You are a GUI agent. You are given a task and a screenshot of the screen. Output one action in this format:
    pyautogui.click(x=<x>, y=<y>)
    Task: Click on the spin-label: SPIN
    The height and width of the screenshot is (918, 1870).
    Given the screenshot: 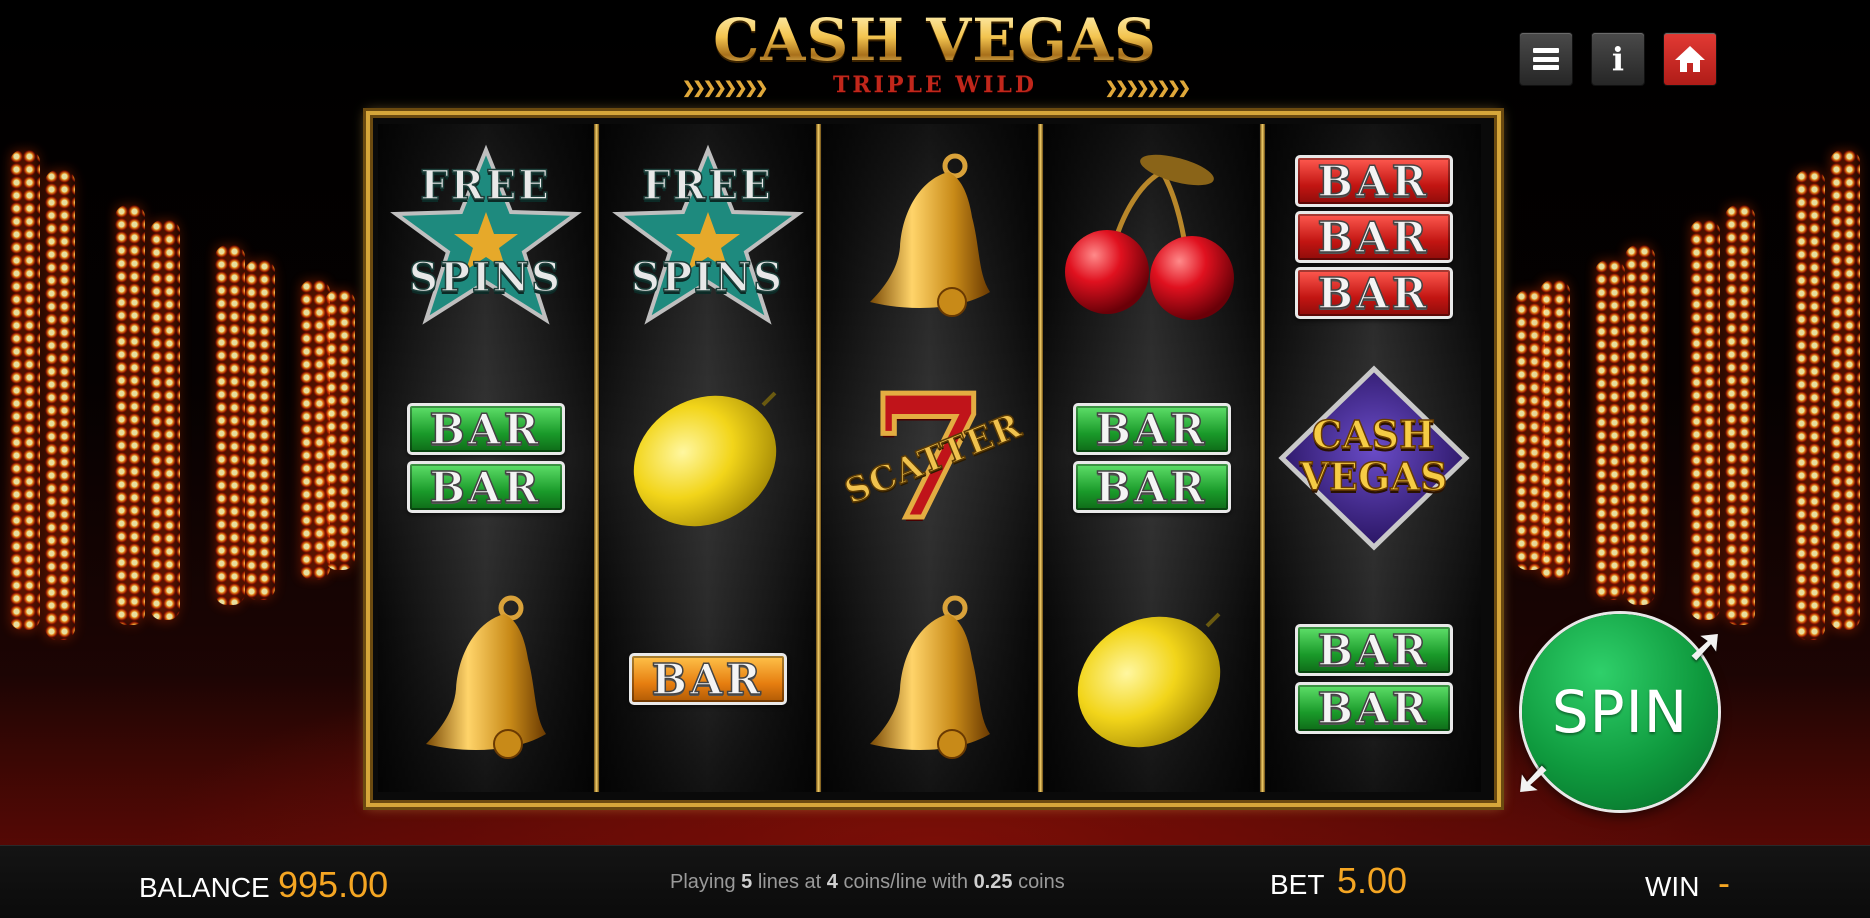 What is the action you would take?
    pyautogui.click(x=1620, y=712)
    